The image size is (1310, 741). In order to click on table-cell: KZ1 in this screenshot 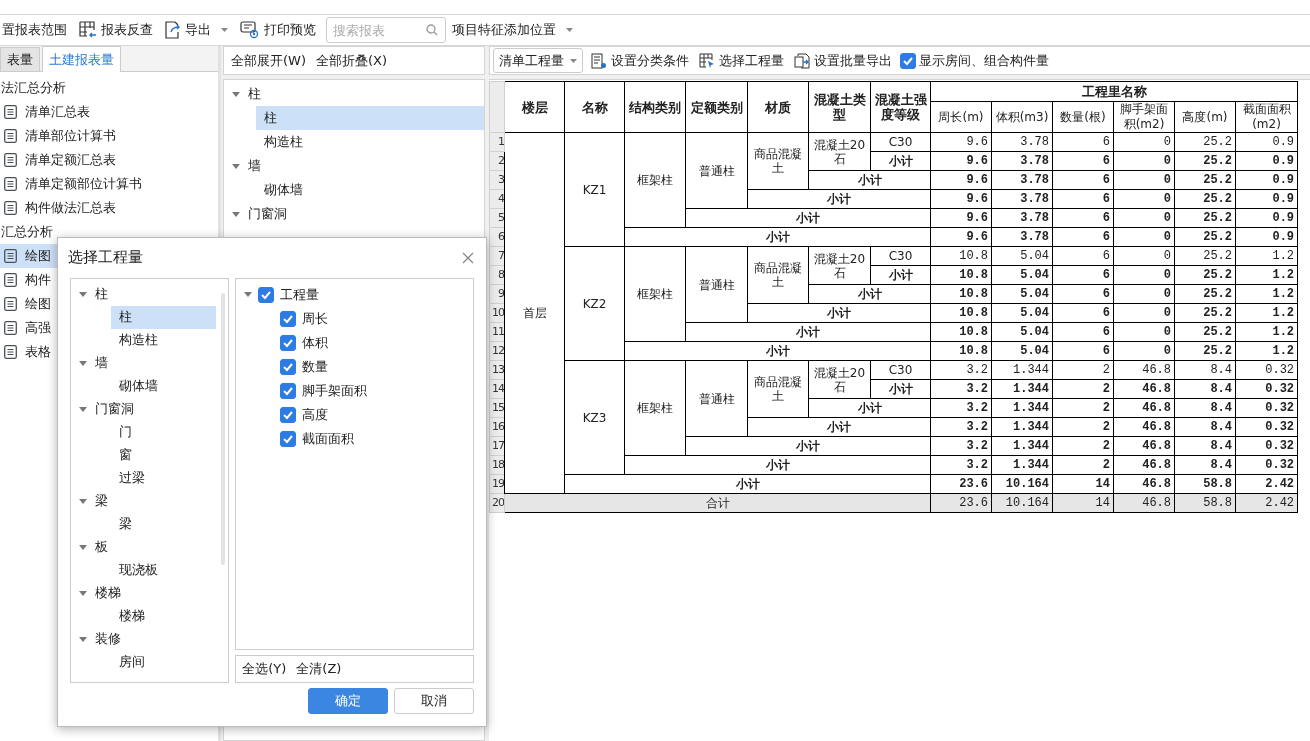, I will do `click(594, 189)`.